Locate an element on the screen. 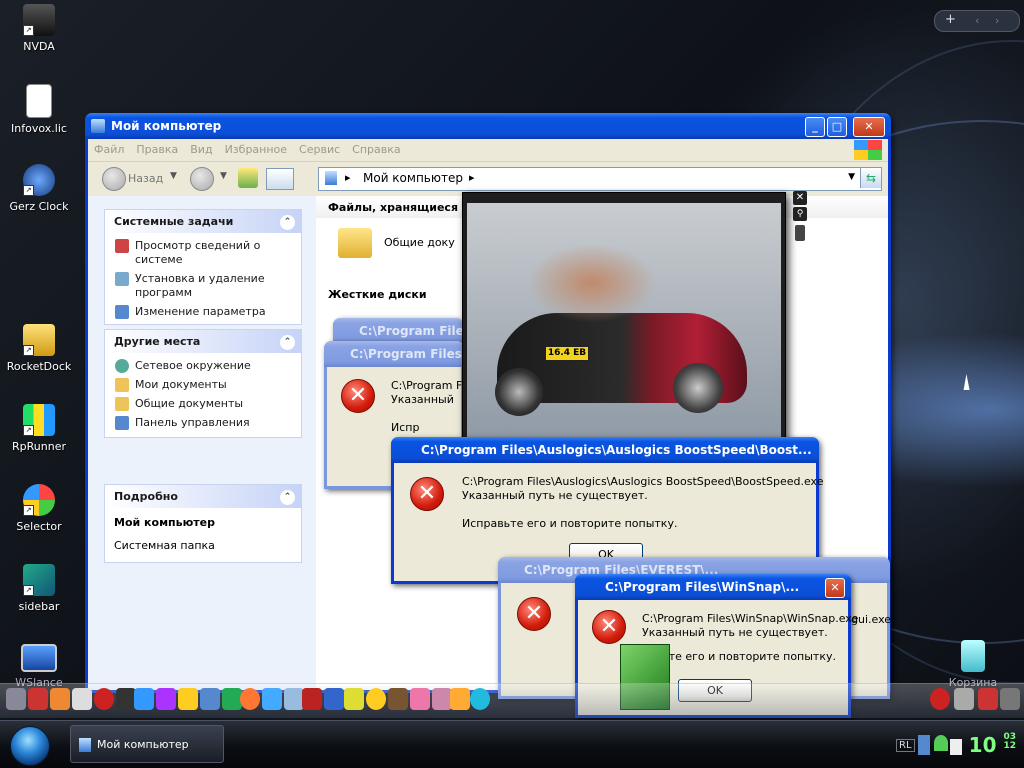 This screenshot has width=1024, height=768. language-indicator: RL is located at coordinates (905, 745).